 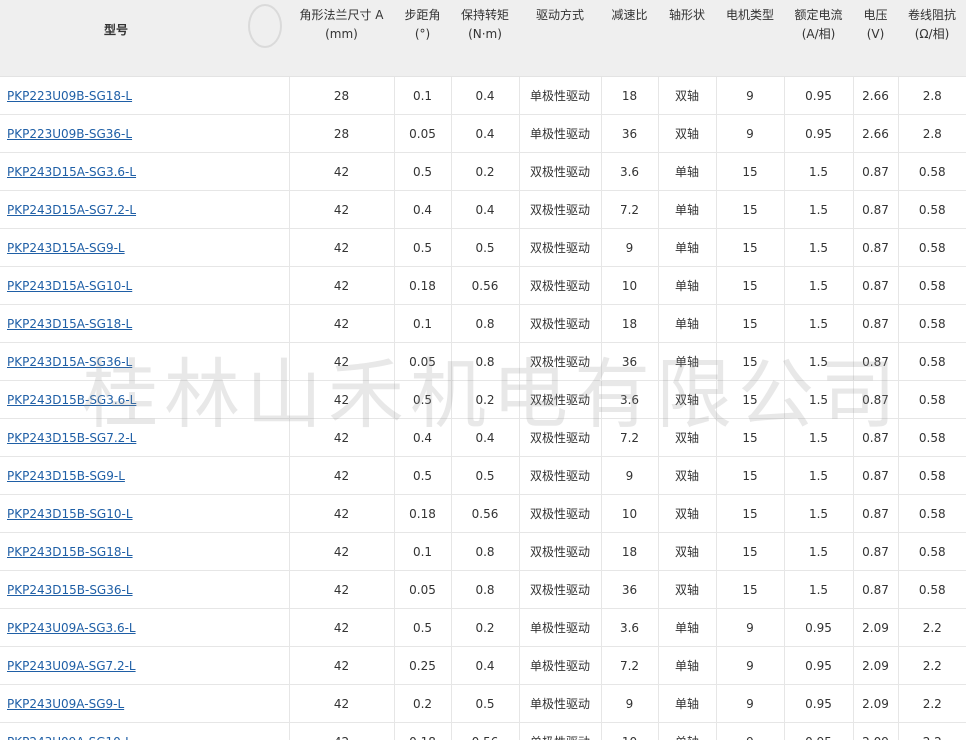 What do you see at coordinates (69, 134) in the screenshot?
I see `model-link: PKP223U09B-SG36-L` at bounding box center [69, 134].